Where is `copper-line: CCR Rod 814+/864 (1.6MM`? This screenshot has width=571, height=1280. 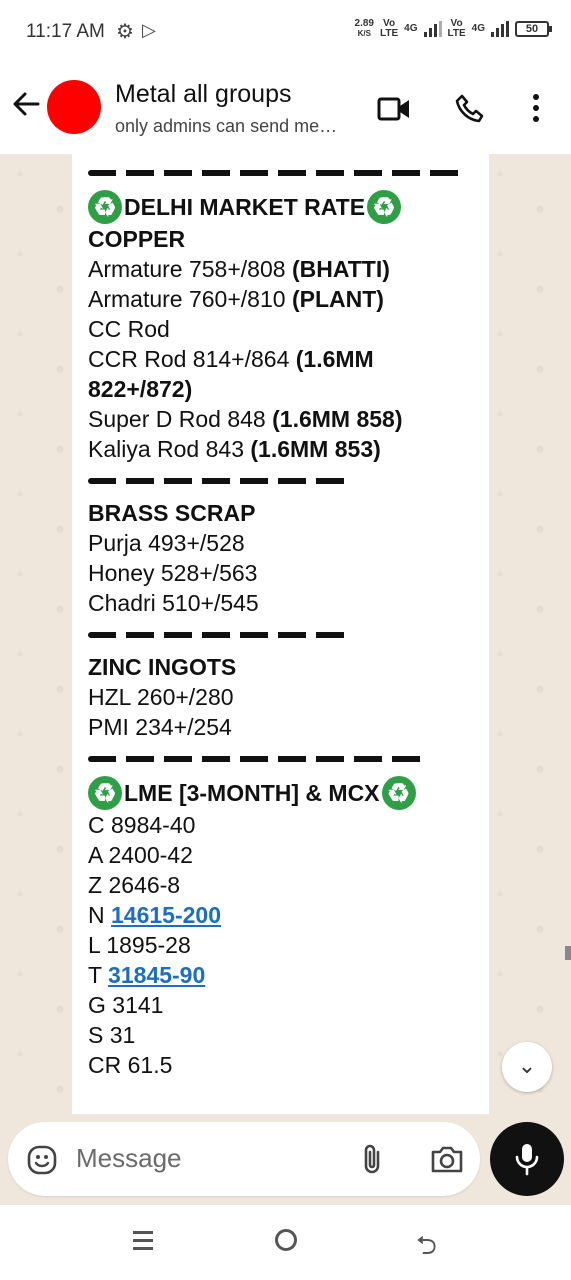
copper-line: CCR Rod 814+/864 (1.6MM is located at coordinates (280, 359).